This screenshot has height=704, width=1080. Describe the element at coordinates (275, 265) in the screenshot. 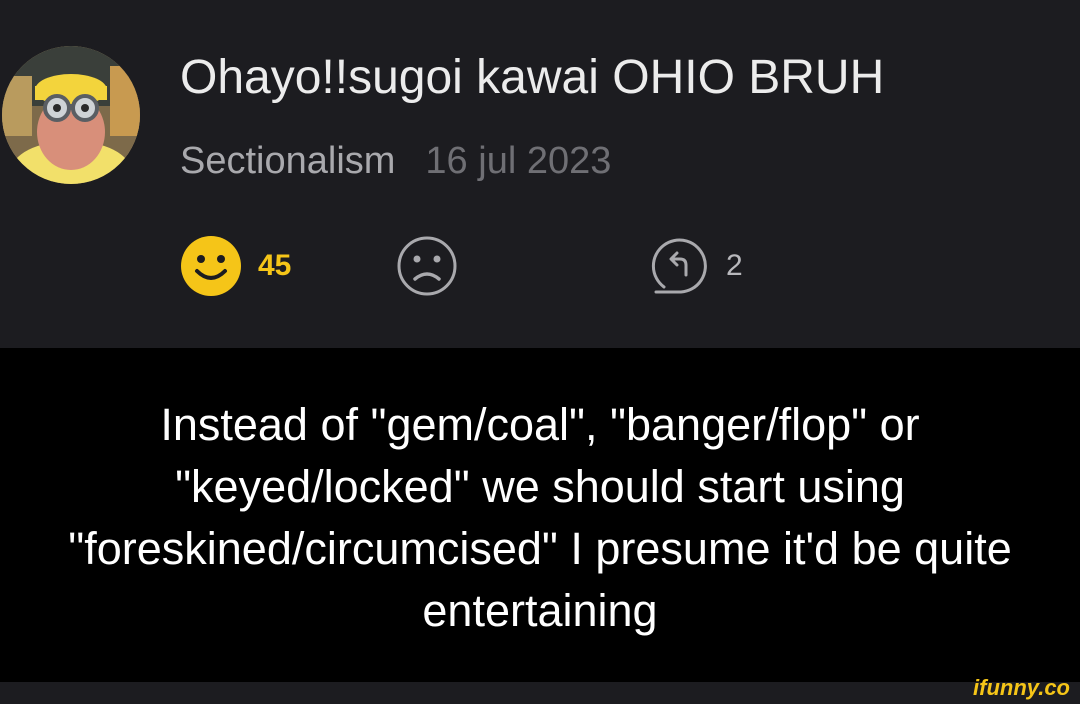

I see `smile-count: 45` at that location.